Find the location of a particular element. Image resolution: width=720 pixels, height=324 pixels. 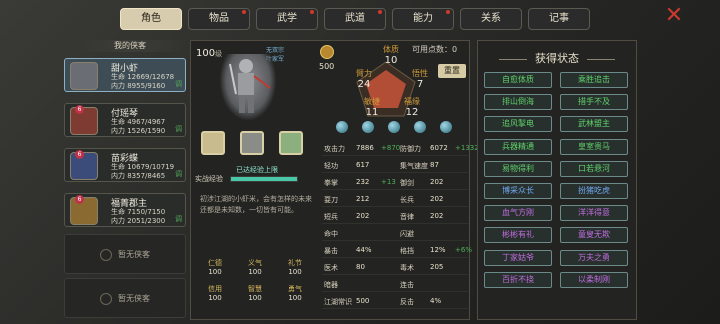

stat-row: 攻击力 7886 +870 防御力 6072 +1332 is located at coordinates (400, 149).